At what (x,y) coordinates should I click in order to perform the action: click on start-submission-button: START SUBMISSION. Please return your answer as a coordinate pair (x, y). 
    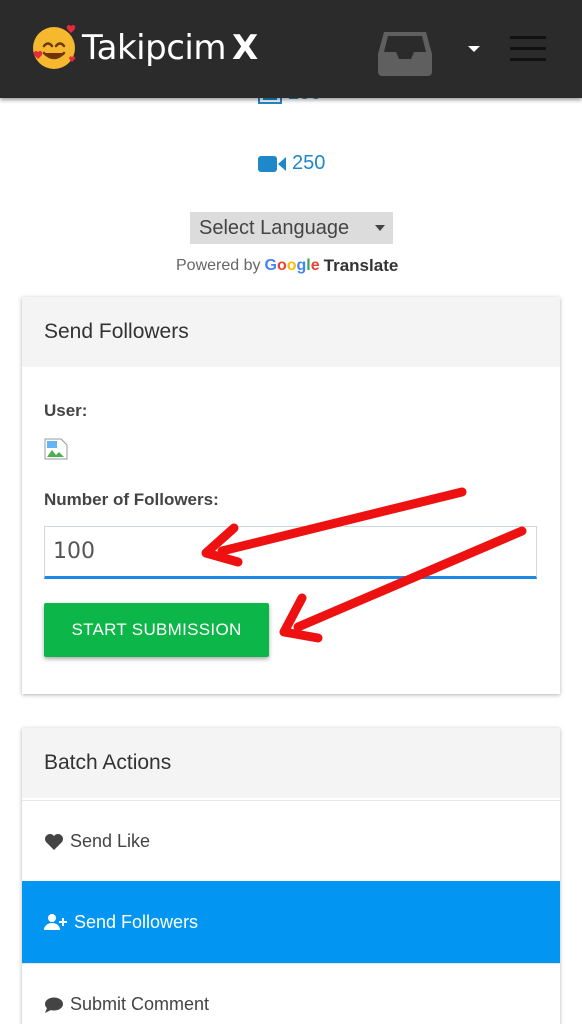
    Looking at the image, I should click on (156, 630).